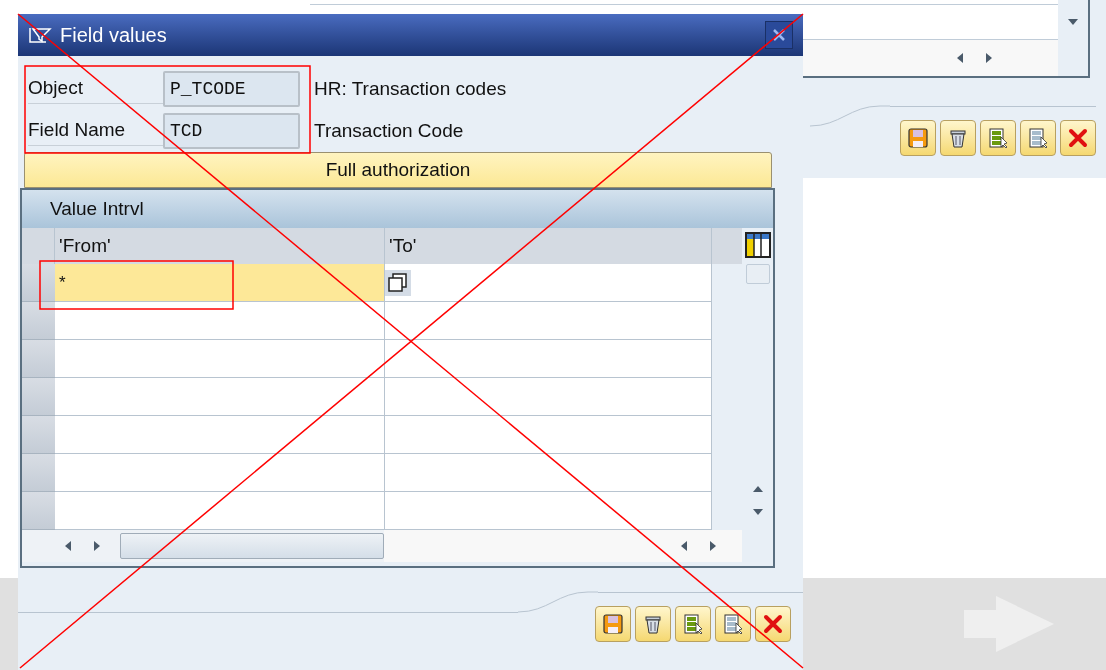  What do you see at coordinates (113, 35) in the screenshot?
I see `window-title: Field values` at bounding box center [113, 35].